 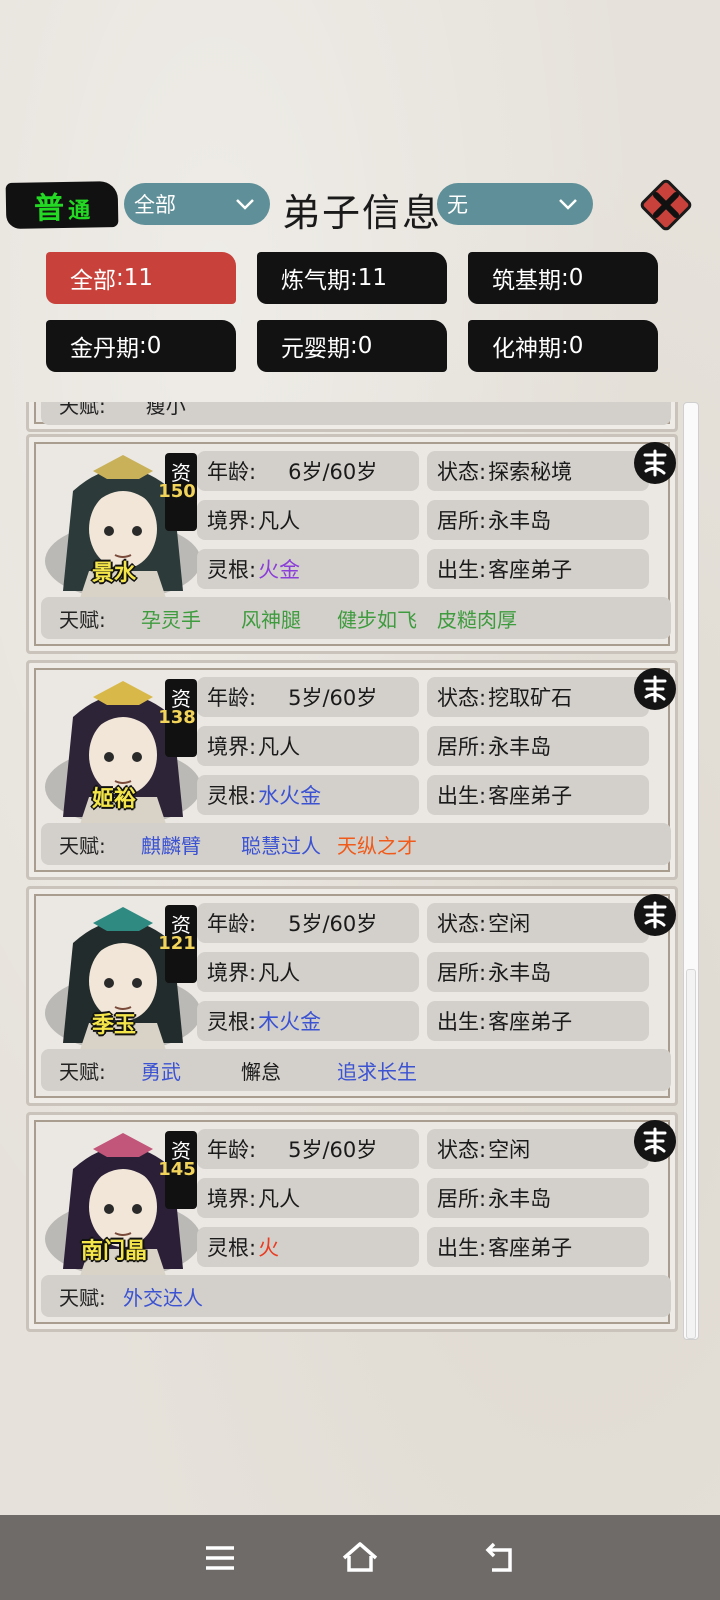 I want to click on realm-tab-label: 筑基期, so click(x=526, y=281).